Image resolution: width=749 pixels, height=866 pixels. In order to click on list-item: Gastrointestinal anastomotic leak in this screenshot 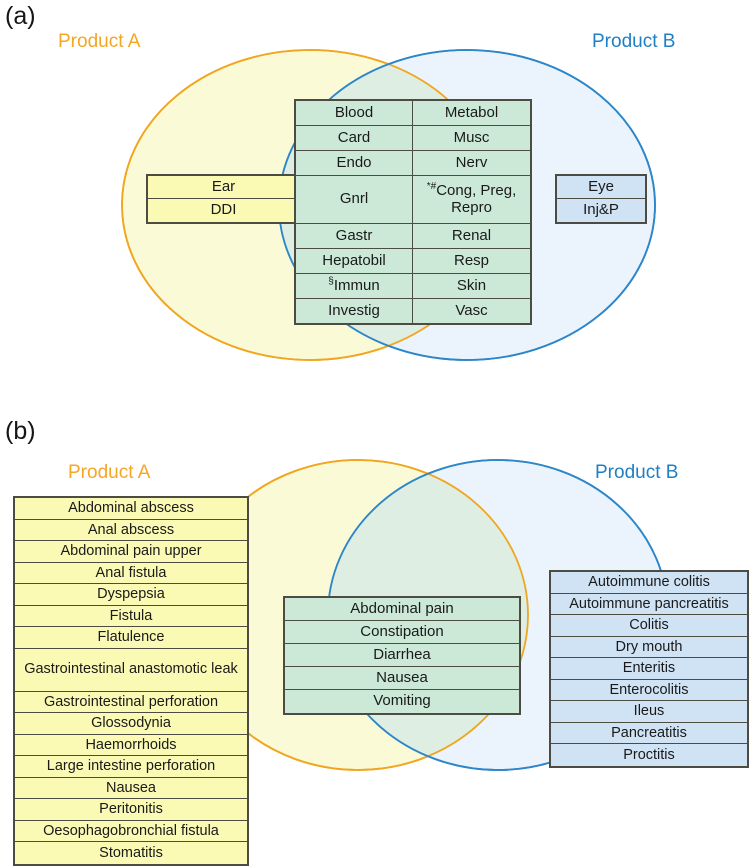, I will do `click(131, 670)`.